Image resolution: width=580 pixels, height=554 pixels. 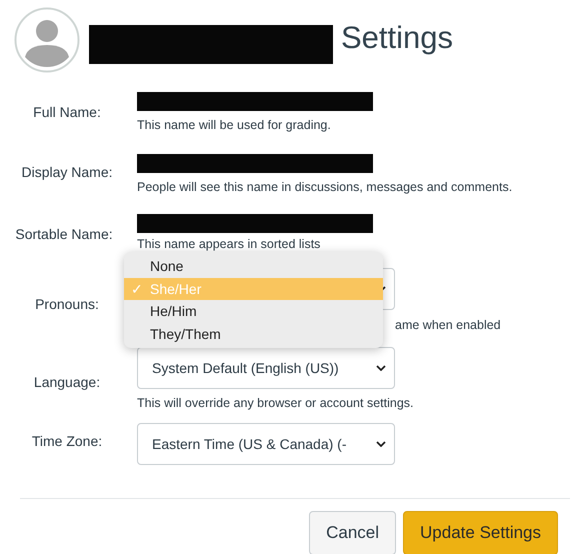 I want to click on select-field: Eastern Time (US & Canada) (-, so click(x=266, y=444).